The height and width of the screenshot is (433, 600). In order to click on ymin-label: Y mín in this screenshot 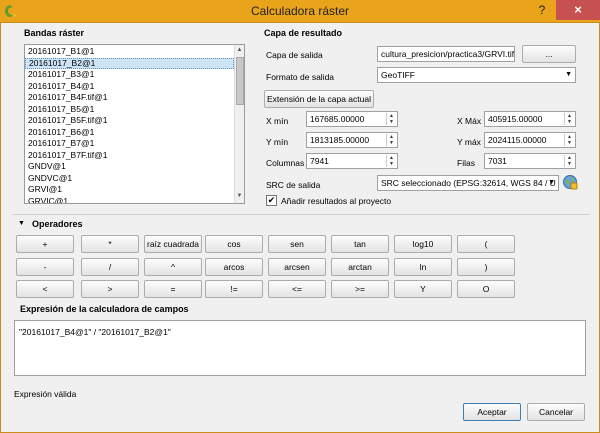, I will do `click(277, 142)`.